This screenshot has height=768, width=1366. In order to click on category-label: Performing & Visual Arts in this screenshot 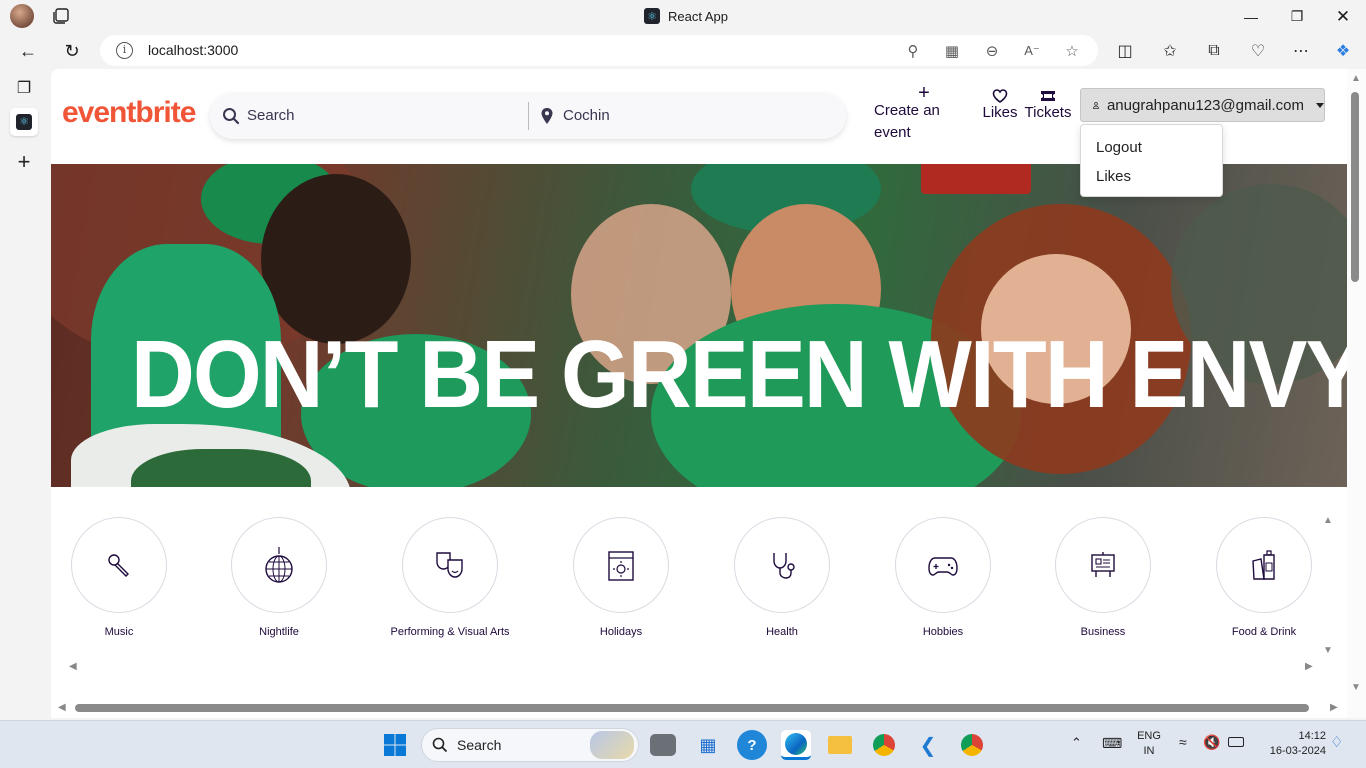, I will do `click(450, 632)`.